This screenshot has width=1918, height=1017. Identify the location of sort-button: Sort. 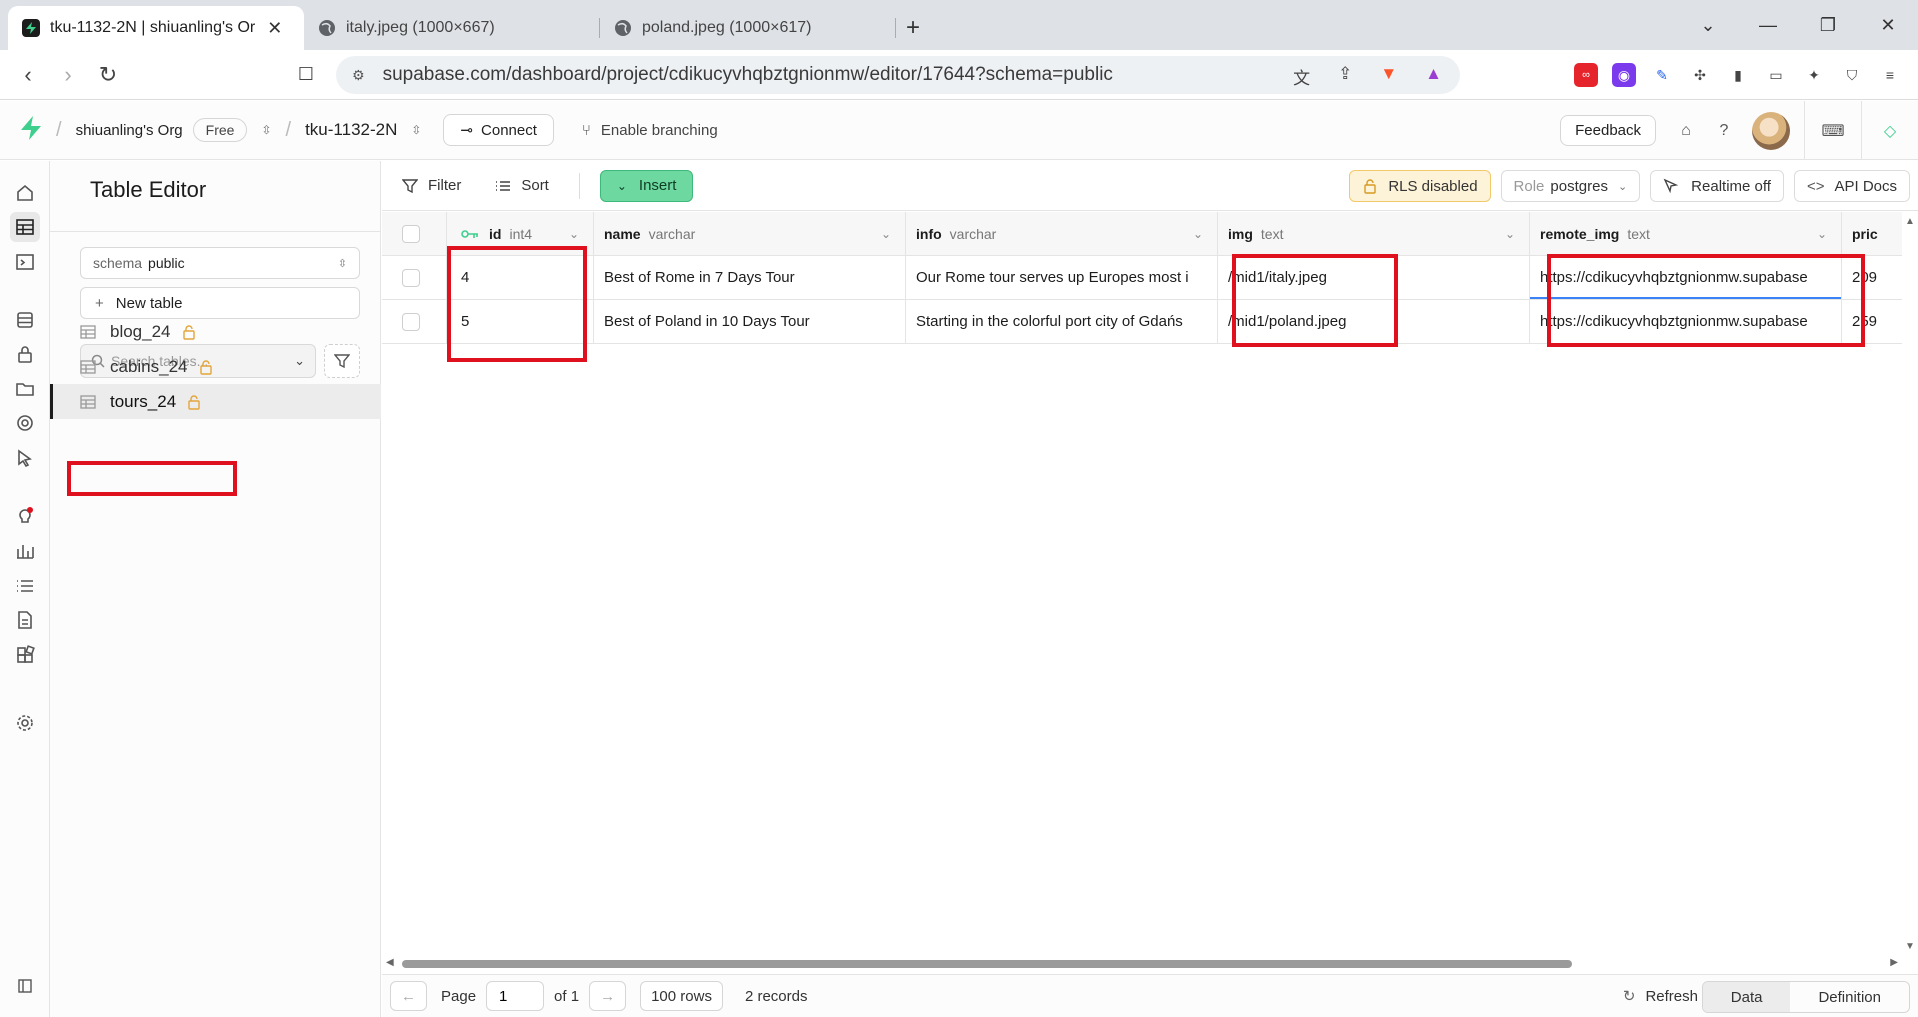
(522, 185).